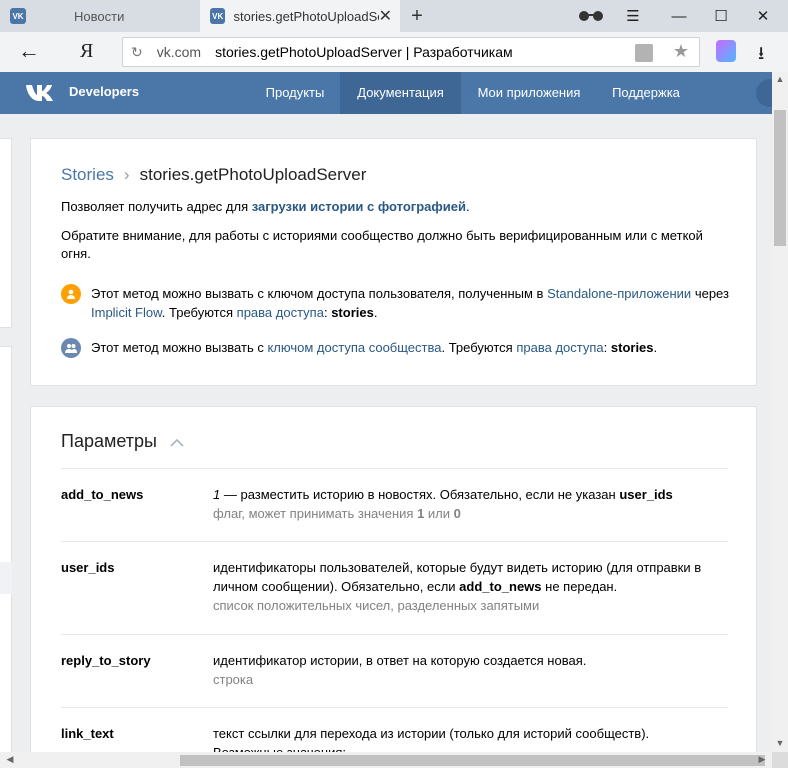 The height and width of the screenshot is (768, 788). Describe the element at coordinates (726, 51) in the screenshot. I see `extension-icon` at that location.